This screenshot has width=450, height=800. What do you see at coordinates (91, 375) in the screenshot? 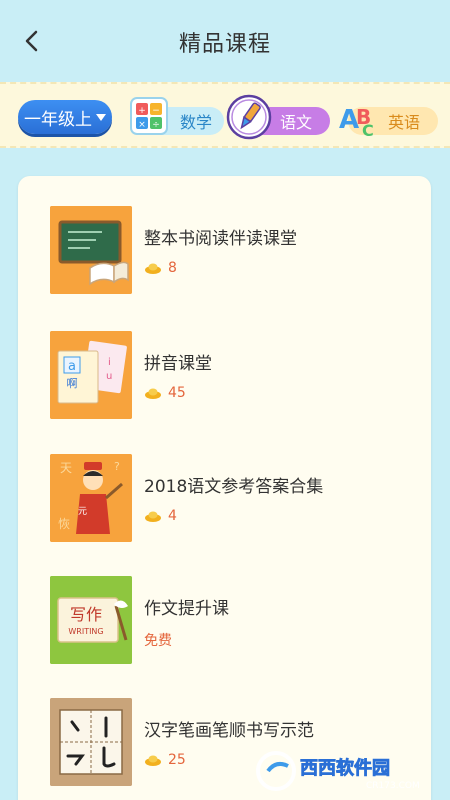
I see `pinyin-cards-thumbnail: a 啊 i u` at bounding box center [91, 375].